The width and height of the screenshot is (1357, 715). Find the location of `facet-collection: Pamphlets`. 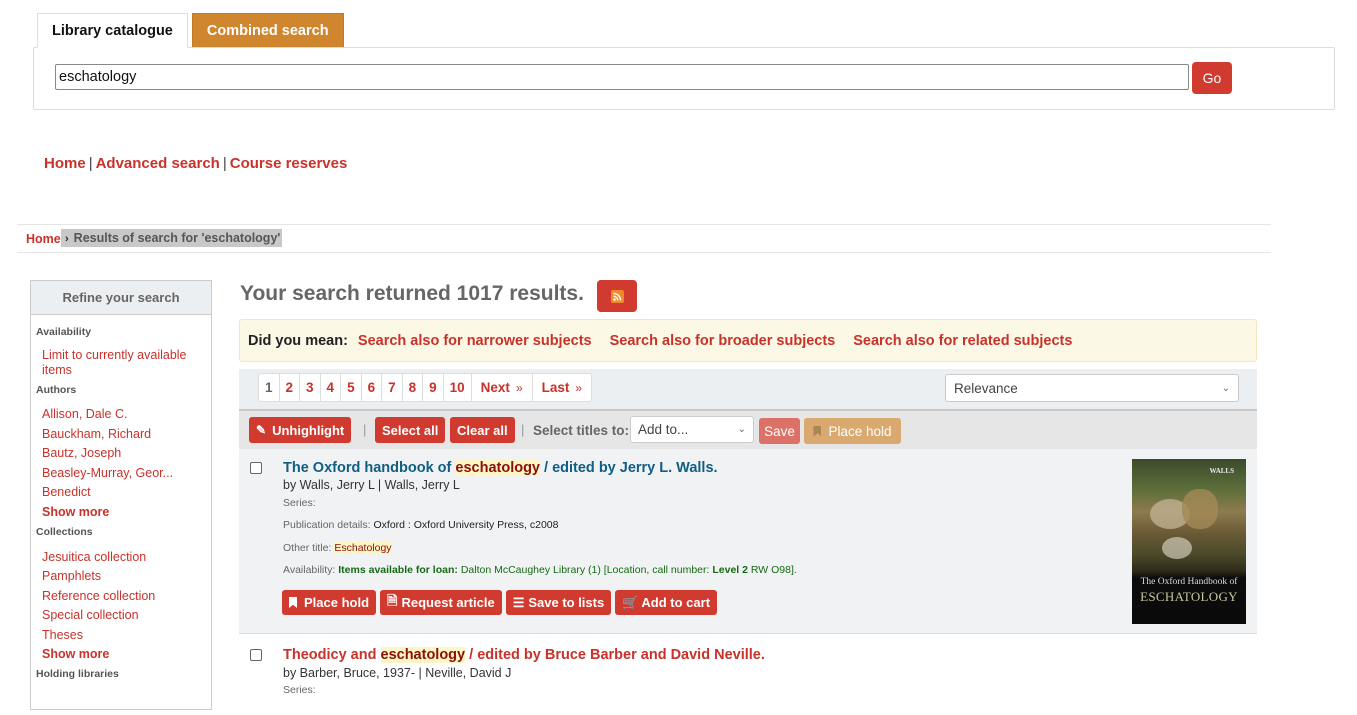

facet-collection: Pamphlets is located at coordinates (126, 576).